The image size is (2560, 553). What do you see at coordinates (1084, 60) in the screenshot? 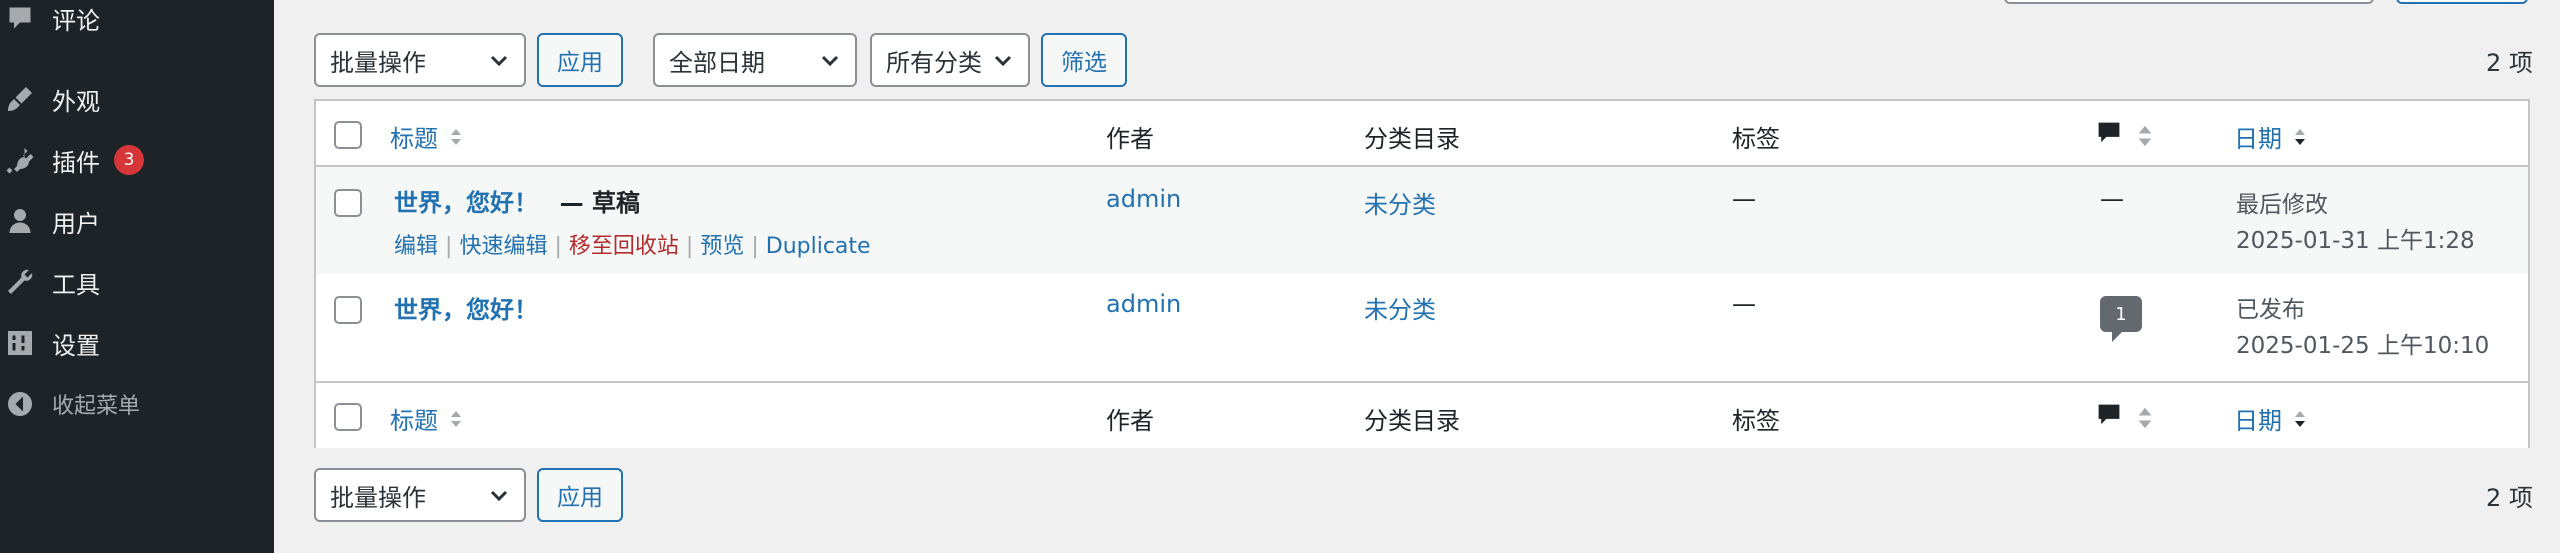
I see `filter-button: 筛选` at bounding box center [1084, 60].